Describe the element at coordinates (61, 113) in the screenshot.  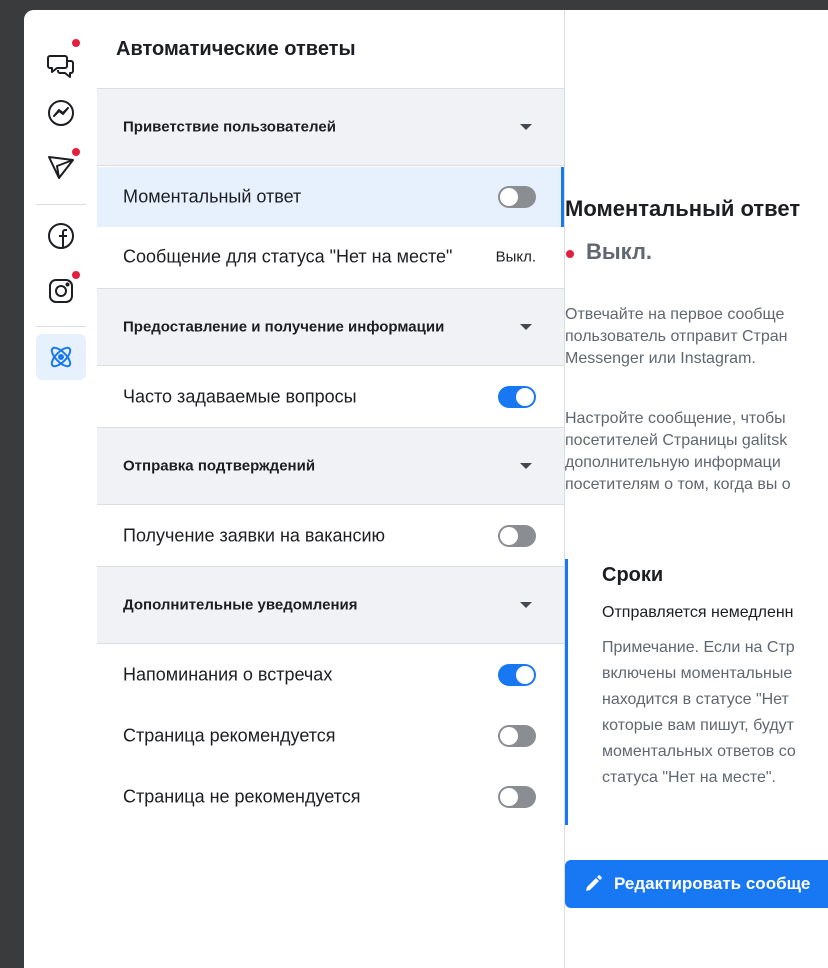
I see `messenger-icon` at that location.